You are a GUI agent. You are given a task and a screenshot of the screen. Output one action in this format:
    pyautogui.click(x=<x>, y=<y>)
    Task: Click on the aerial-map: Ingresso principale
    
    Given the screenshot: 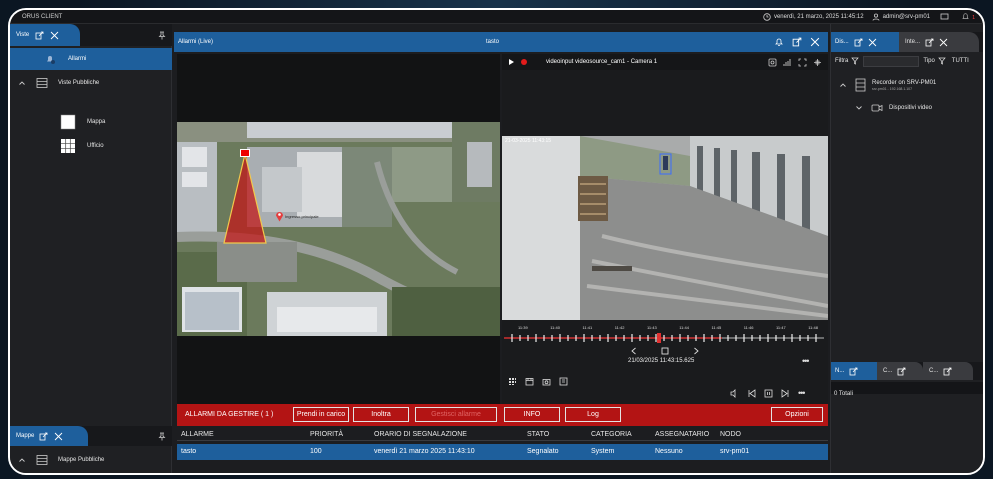 What is the action you would take?
    pyautogui.click(x=338, y=229)
    